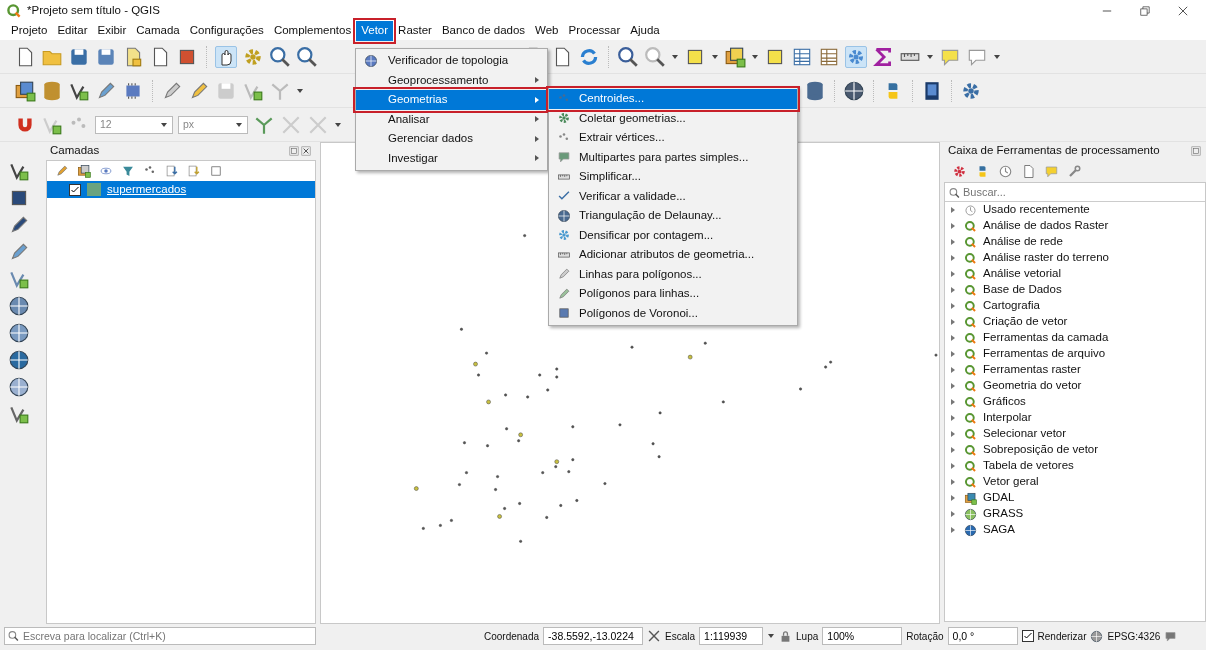 This screenshot has width=1206, height=650. What do you see at coordinates (1075, 418) in the screenshot?
I see `tree-item: Interpolar` at bounding box center [1075, 418].